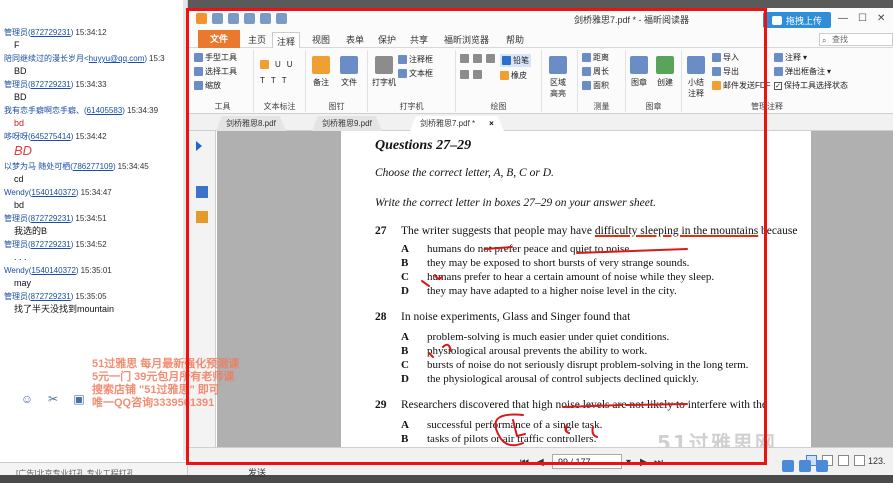  What do you see at coordinates (202, 192) in the screenshot?
I see `pages-icon` at bounding box center [202, 192].